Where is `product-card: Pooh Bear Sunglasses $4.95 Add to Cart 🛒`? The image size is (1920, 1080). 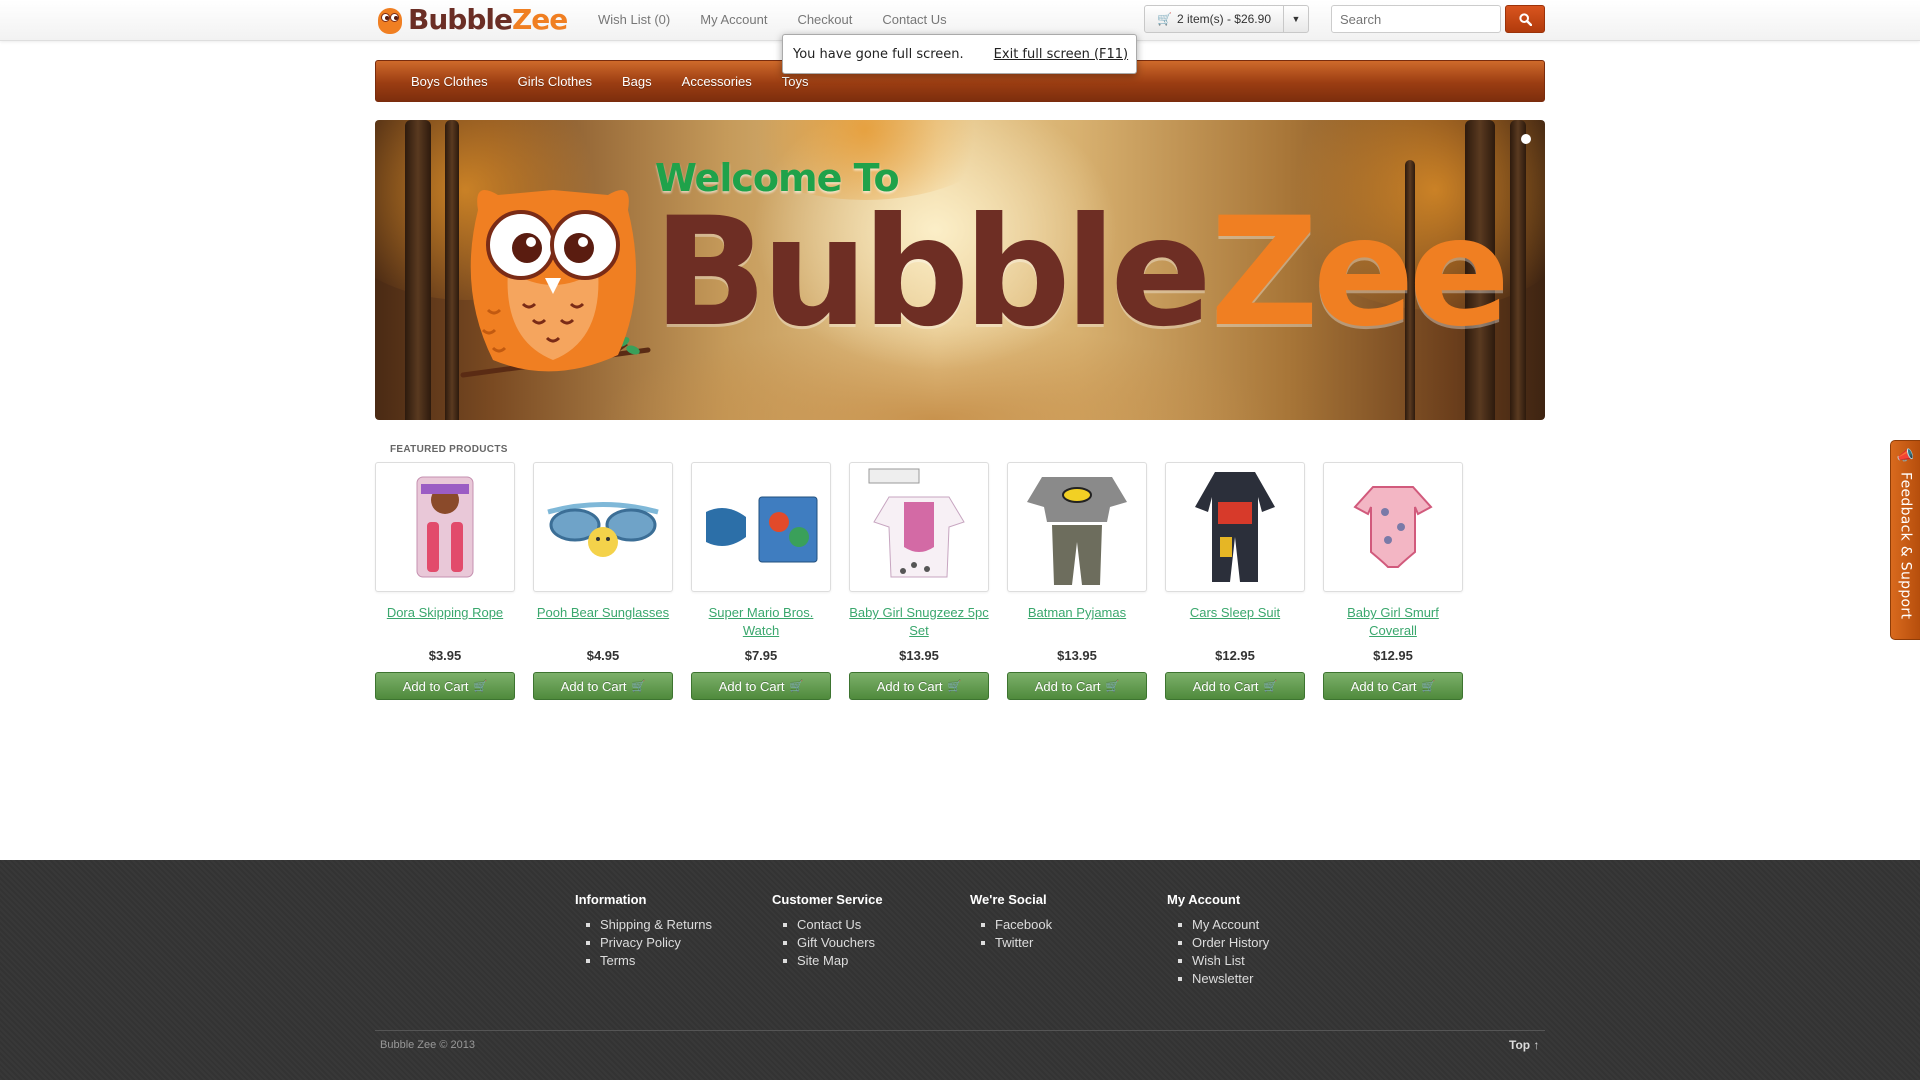 product-card: Pooh Bear Sunglasses $4.95 Add to Cart 🛒 is located at coordinates (603, 581).